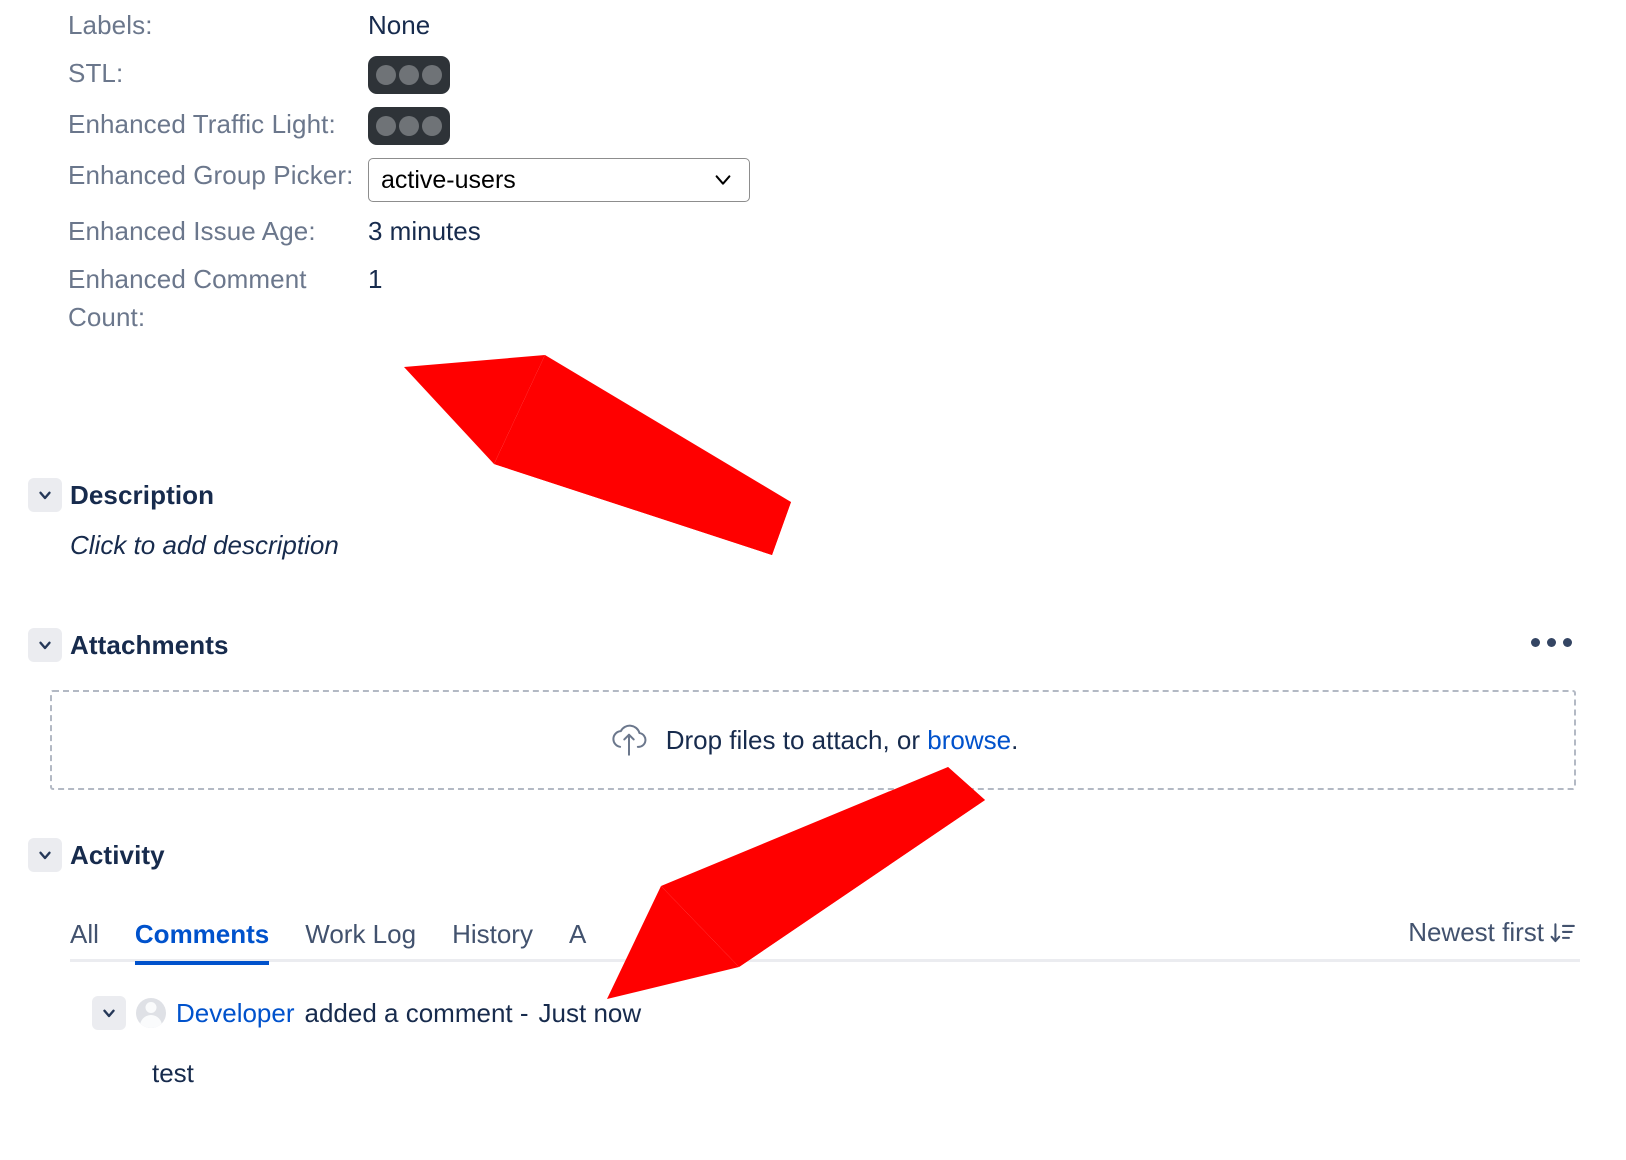 This screenshot has height=1160, width=1626. I want to click on field-row-stl: STL:, so click(818, 74).